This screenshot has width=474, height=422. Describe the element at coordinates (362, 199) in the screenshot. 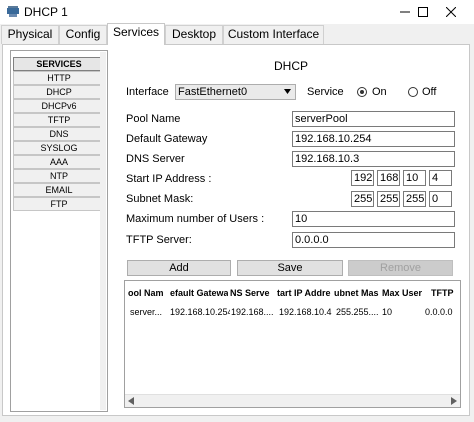

I see `subnet-octet-1: 255` at that location.